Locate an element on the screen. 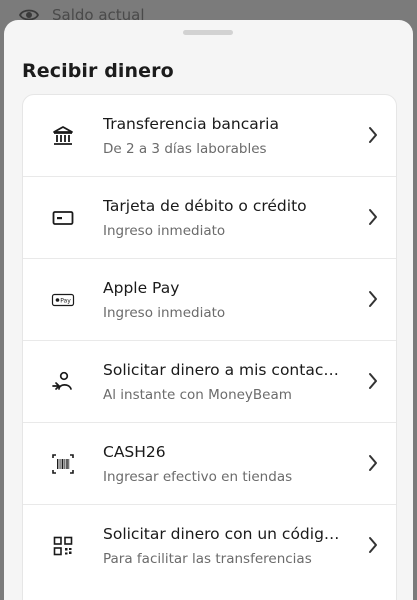 This screenshot has height=600, width=417. option-subtitle: Ingresar efectivo en tiendas is located at coordinates (198, 477).